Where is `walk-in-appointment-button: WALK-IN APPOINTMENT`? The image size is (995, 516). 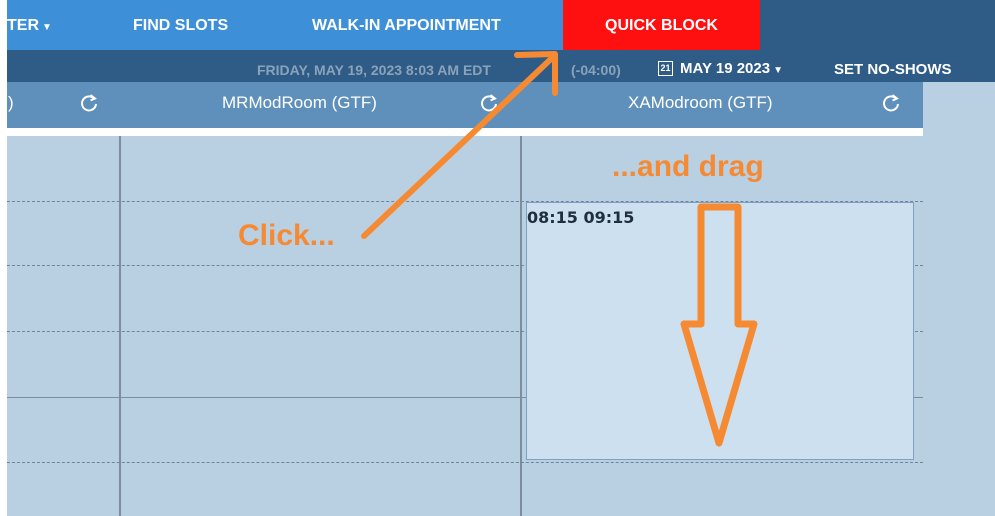 walk-in-appointment-button: WALK-IN APPOINTMENT is located at coordinates (406, 25).